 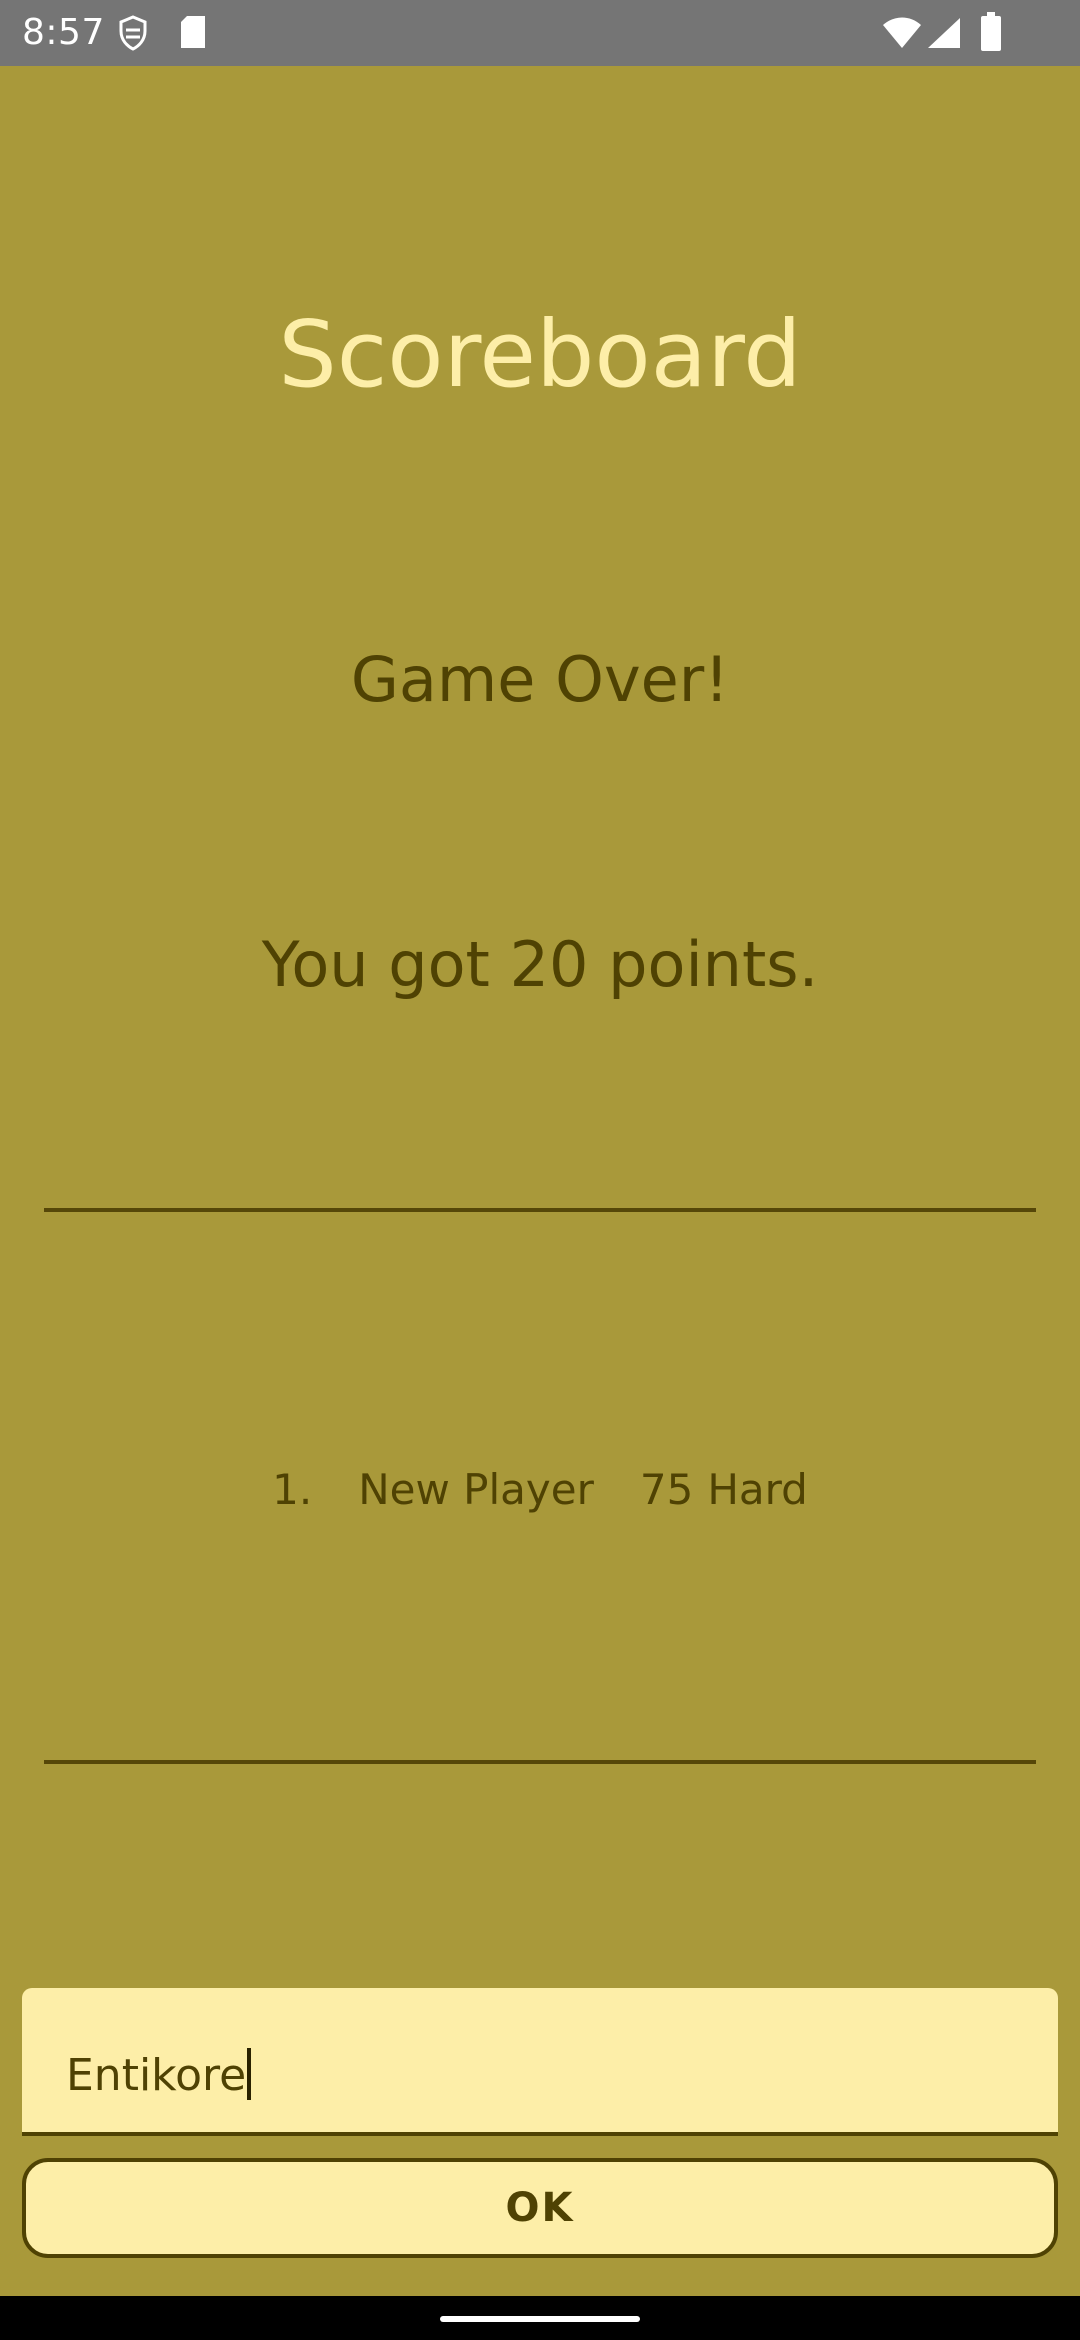 I want to click on game-over-text: Game Over!, so click(x=540, y=679).